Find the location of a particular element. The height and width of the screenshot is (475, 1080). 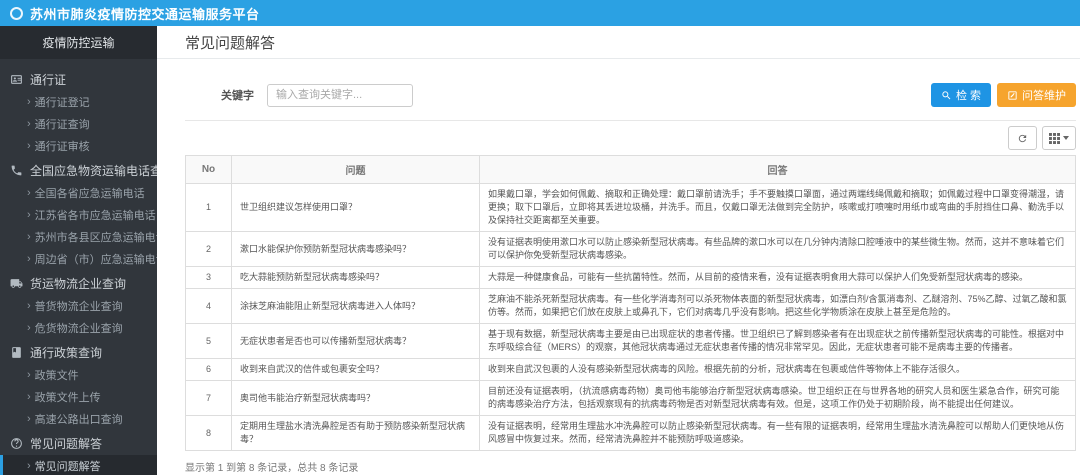

sidebar-item-label: 苏州市各县区应急运输电话 is located at coordinates (95, 238).